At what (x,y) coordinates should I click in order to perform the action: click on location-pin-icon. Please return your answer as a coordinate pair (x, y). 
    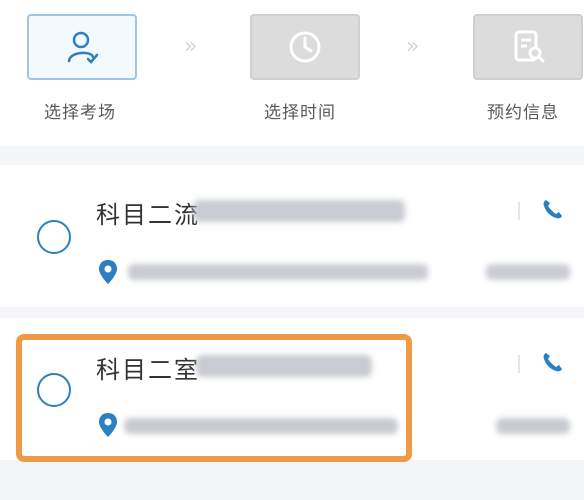
    Looking at the image, I should click on (108, 272).